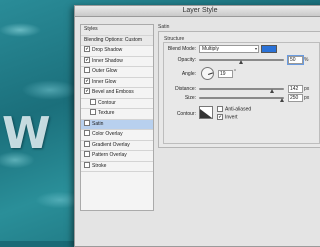 The width and height of the screenshot is (320, 247). What do you see at coordinates (185, 89) in the screenshot?
I see `distance-label: Distance:` at bounding box center [185, 89].